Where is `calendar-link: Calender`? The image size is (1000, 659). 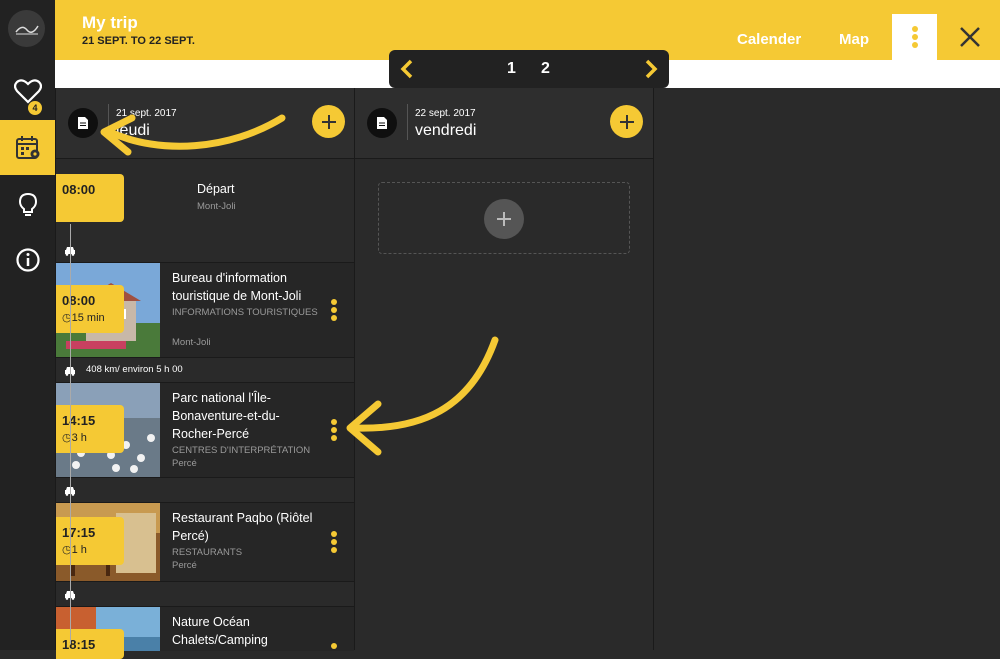 calendar-link: Calender is located at coordinates (769, 39).